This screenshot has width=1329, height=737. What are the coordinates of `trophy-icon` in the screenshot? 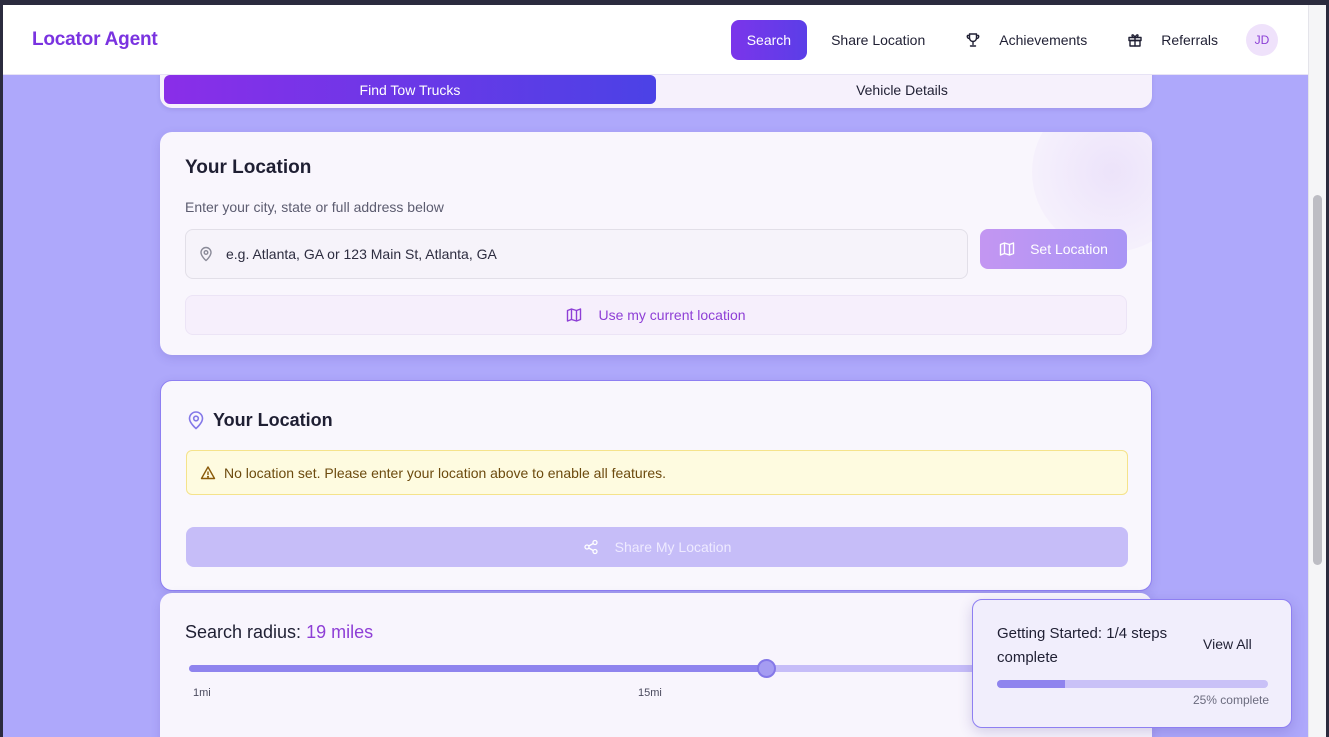 It's located at (973, 40).